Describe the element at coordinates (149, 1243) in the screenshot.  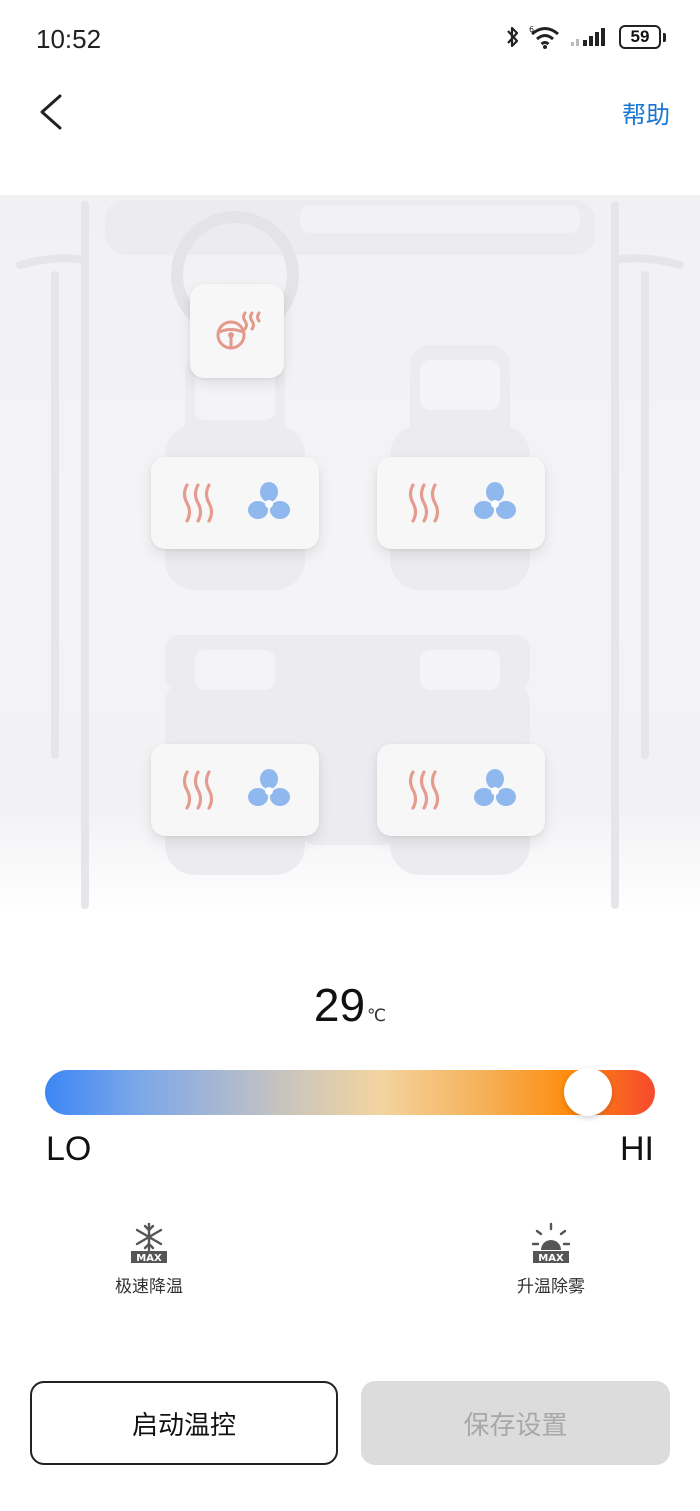
I see `snowflake-max-icon: MAX` at that location.